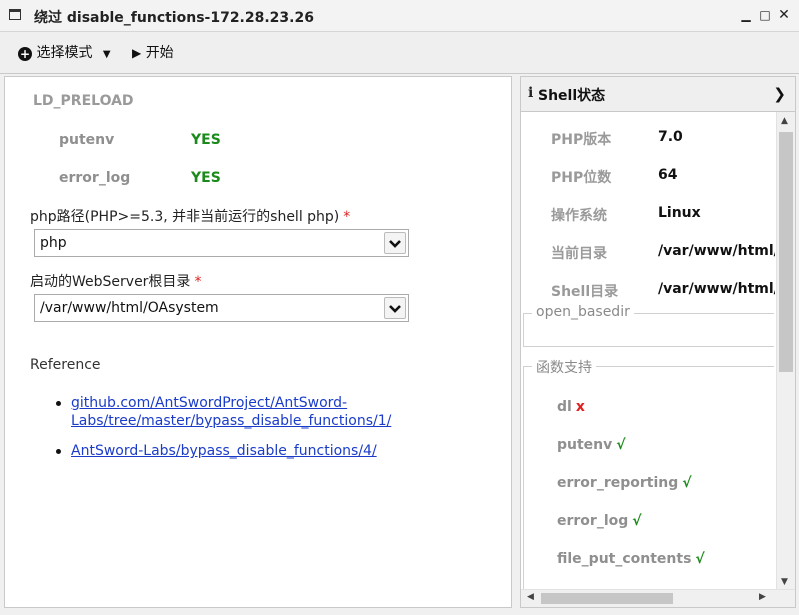  Describe the element at coordinates (679, 213) in the screenshot. I see `status-value: Linux` at that location.